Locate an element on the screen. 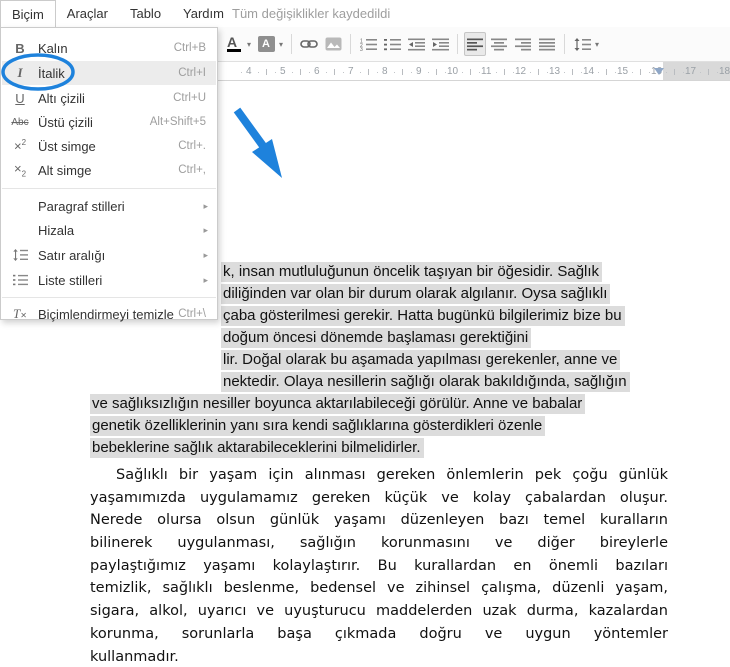 The image size is (730, 667). highlight-color-button: A is located at coordinates (266, 44).